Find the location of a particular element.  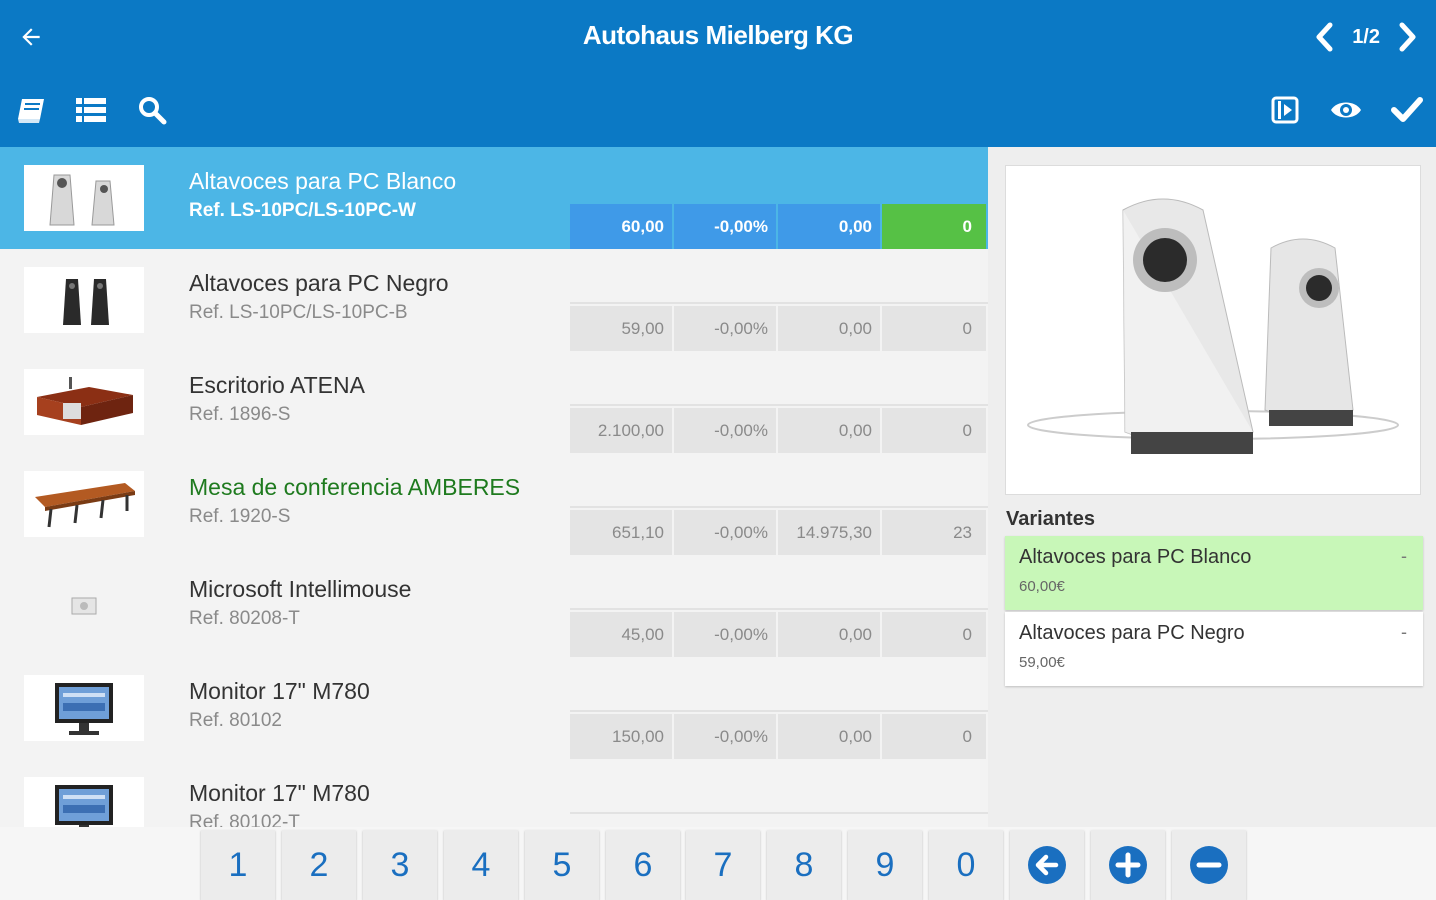

product-values: 60,00 -0,00% 0,00 0 is located at coordinates (779, 226).